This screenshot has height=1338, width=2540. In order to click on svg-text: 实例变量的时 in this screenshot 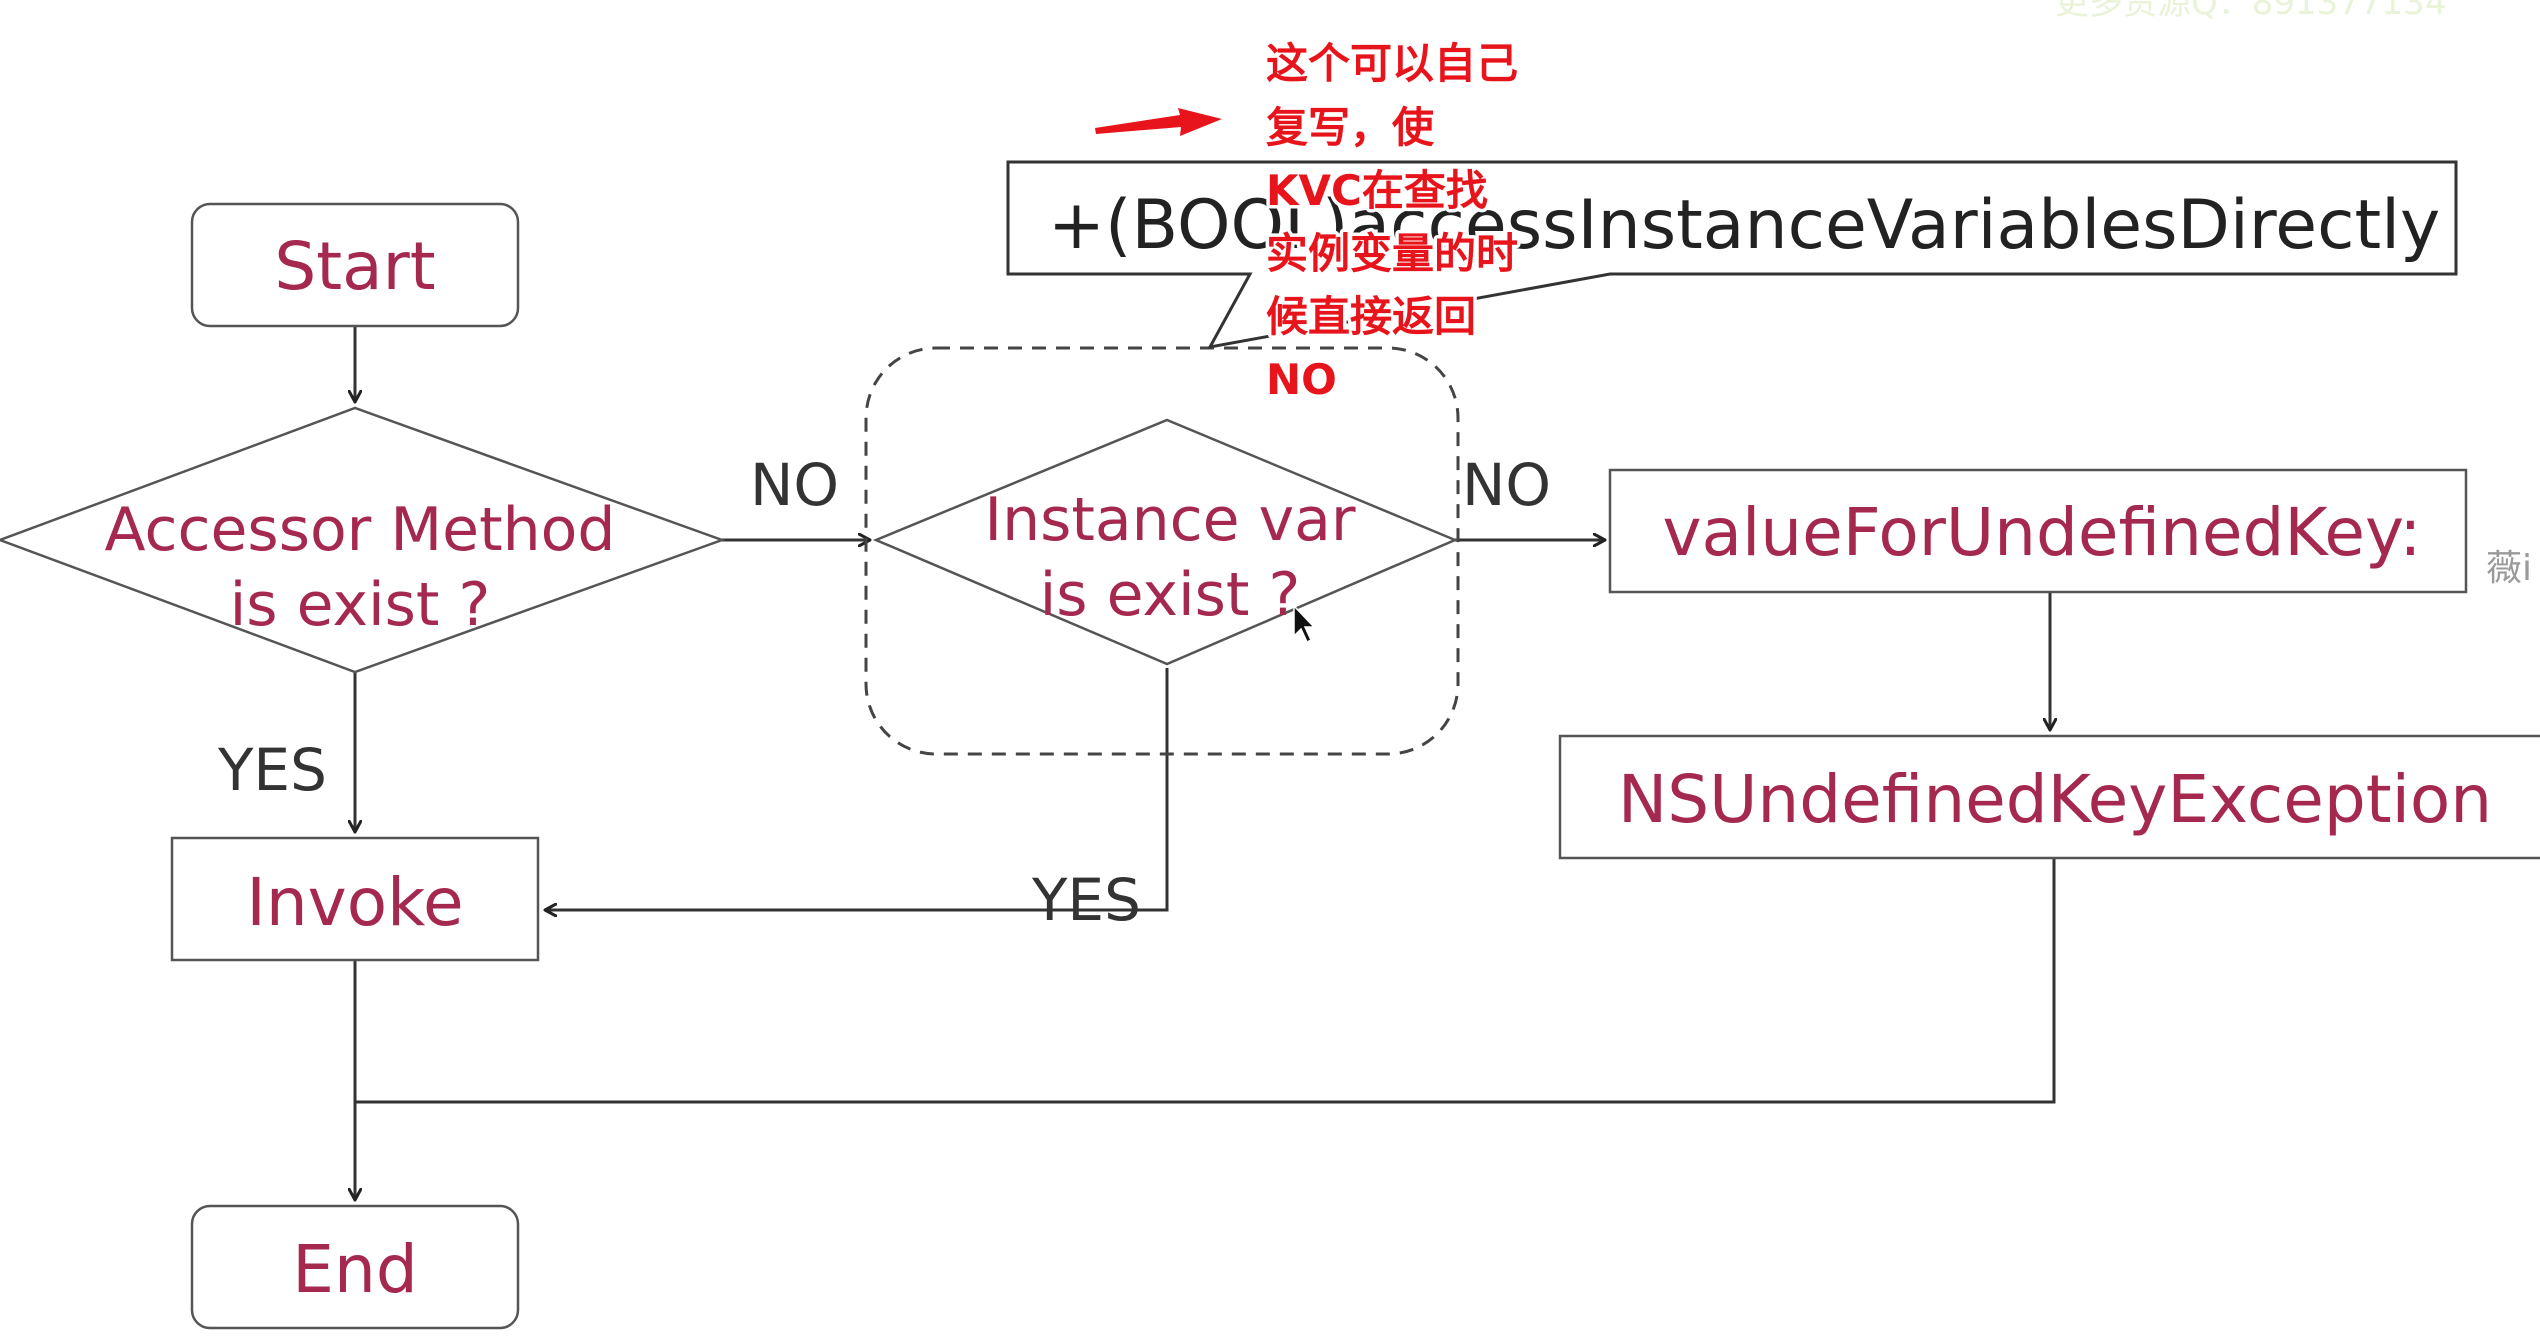, I will do `click(1392, 253)`.